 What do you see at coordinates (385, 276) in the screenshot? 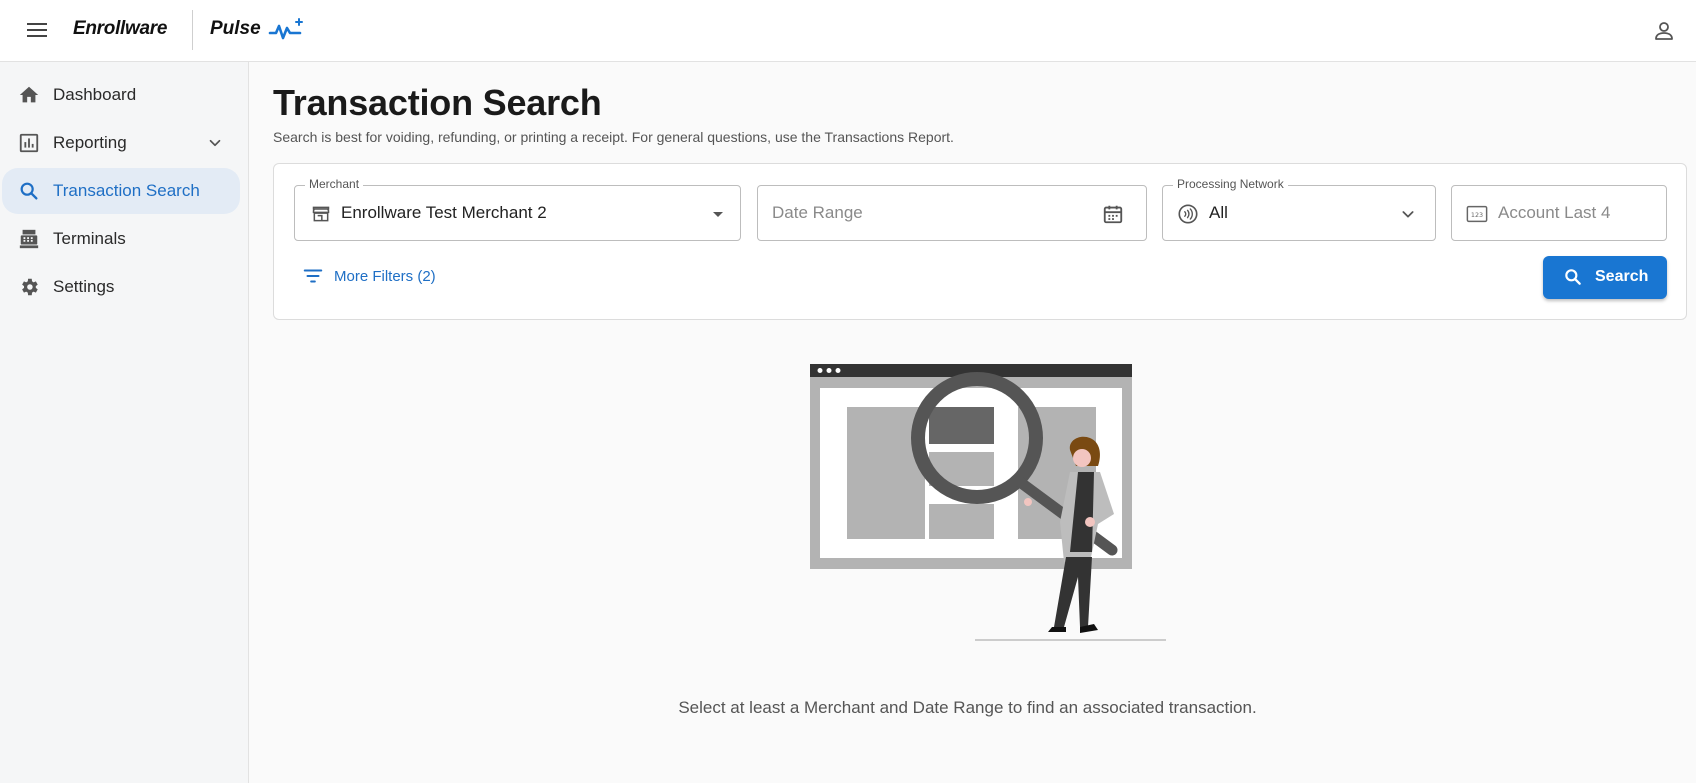
I see `more-filters-label: More Filters (2)` at bounding box center [385, 276].